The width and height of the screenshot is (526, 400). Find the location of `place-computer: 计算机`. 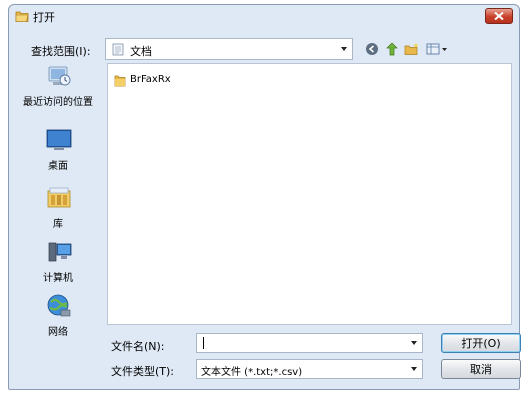

place-computer: 计算机 is located at coordinates (58, 264).